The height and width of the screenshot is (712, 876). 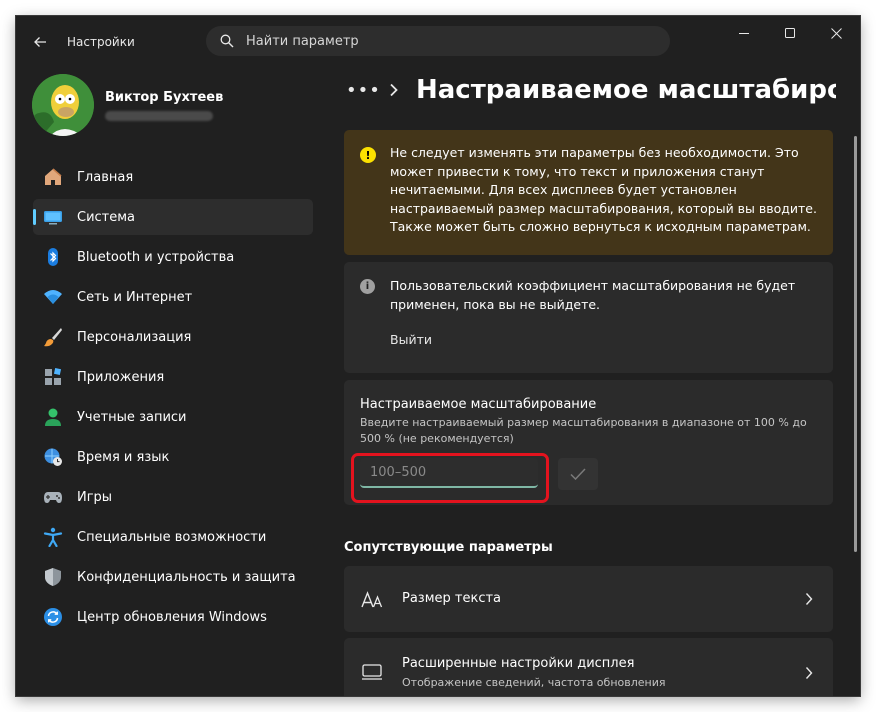 I want to click on user-email-redacted, so click(x=159, y=116).